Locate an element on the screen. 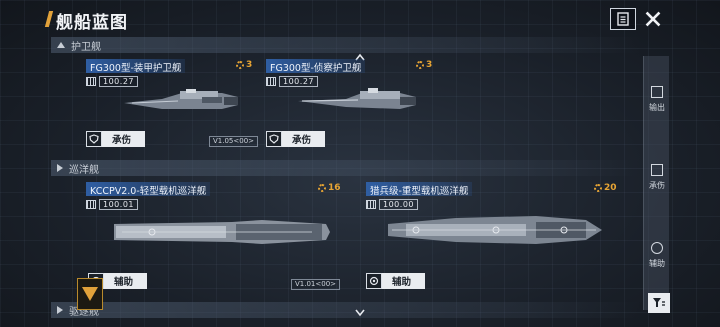 Image resolution: width=720 pixels, height=327 pixels. list-button is located at coordinates (623, 19).